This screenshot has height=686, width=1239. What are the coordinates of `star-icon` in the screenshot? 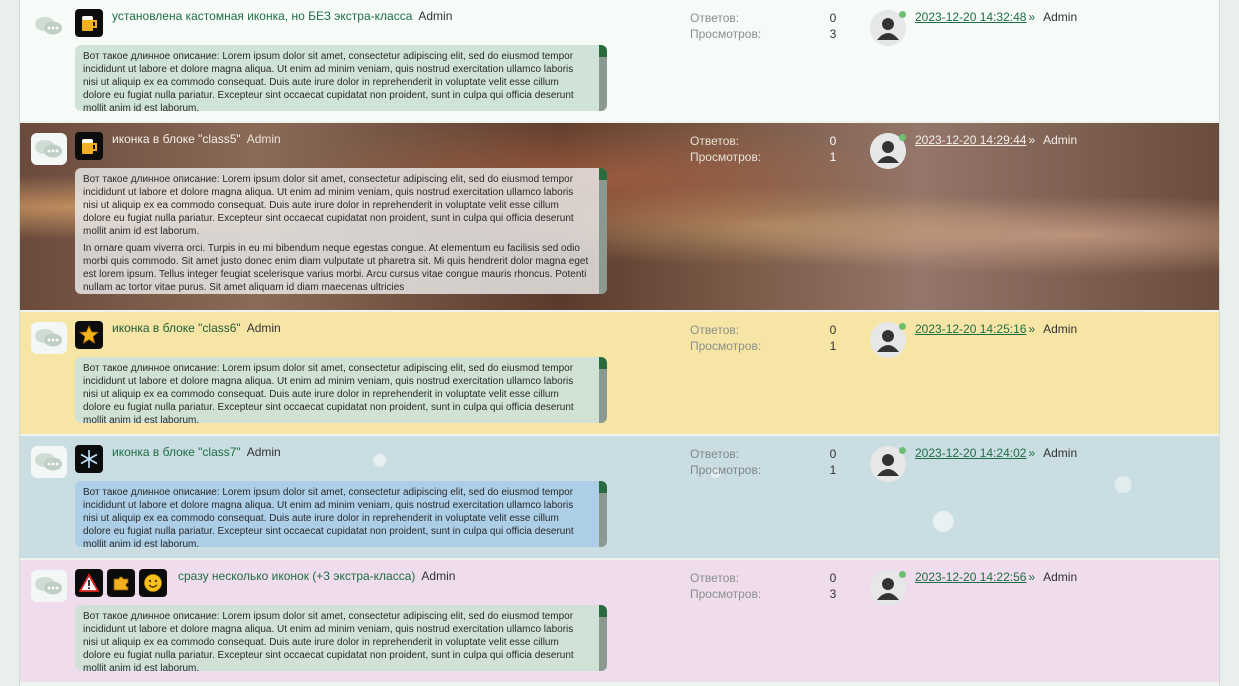 It's located at (89, 335).